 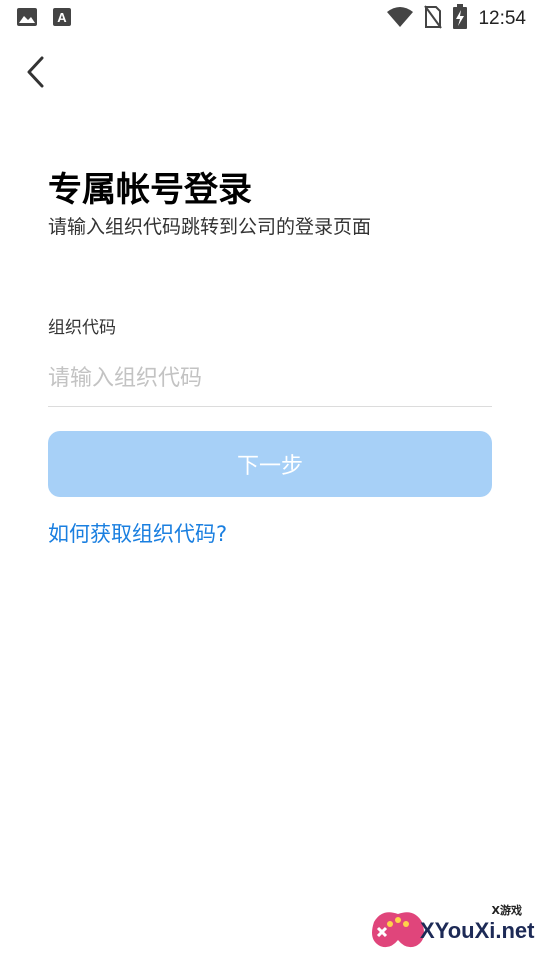 I want to click on watermark-logo: X游戏 XYouXi.net, so click(x=452, y=928).